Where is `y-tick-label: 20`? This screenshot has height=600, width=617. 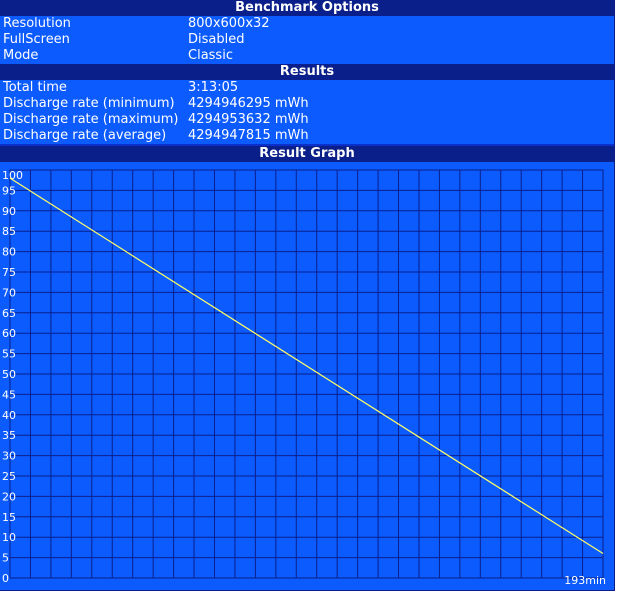
y-tick-label: 20 is located at coordinates (9, 496).